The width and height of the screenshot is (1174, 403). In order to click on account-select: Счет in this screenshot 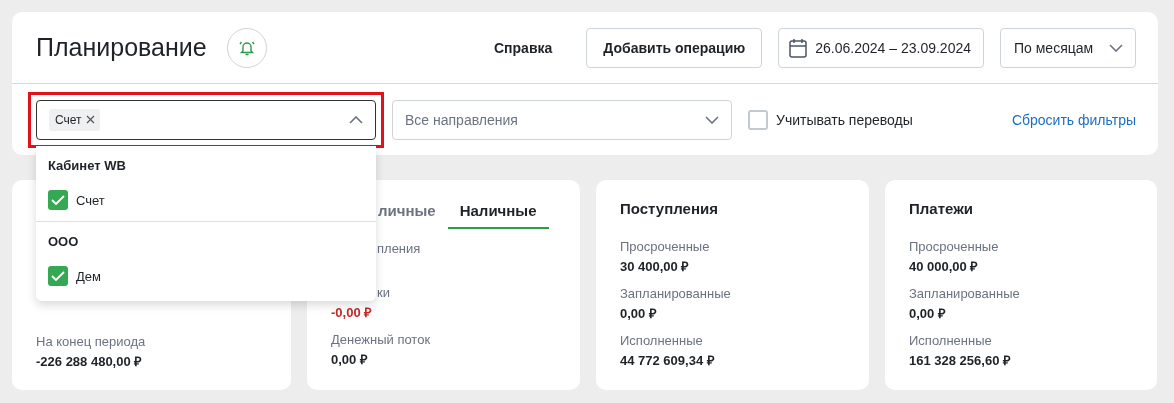, I will do `click(206, 119)`.